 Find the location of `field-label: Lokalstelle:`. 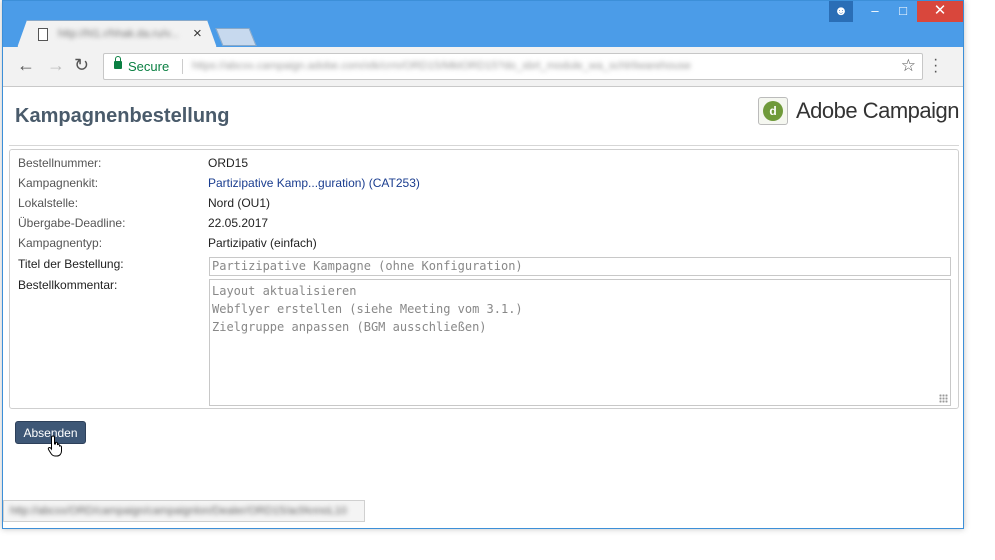

field-label: Lokalstelle: is located at coordinates (48, 203).